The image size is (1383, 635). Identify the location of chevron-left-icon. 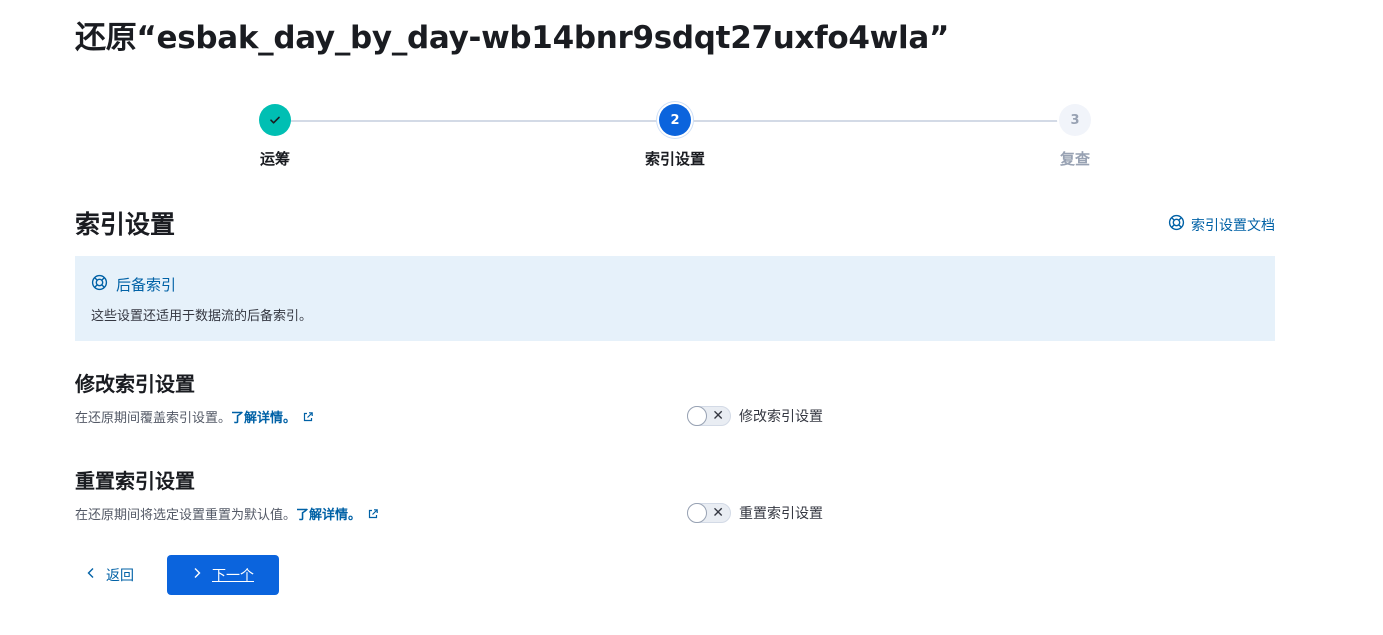
(91, 575).